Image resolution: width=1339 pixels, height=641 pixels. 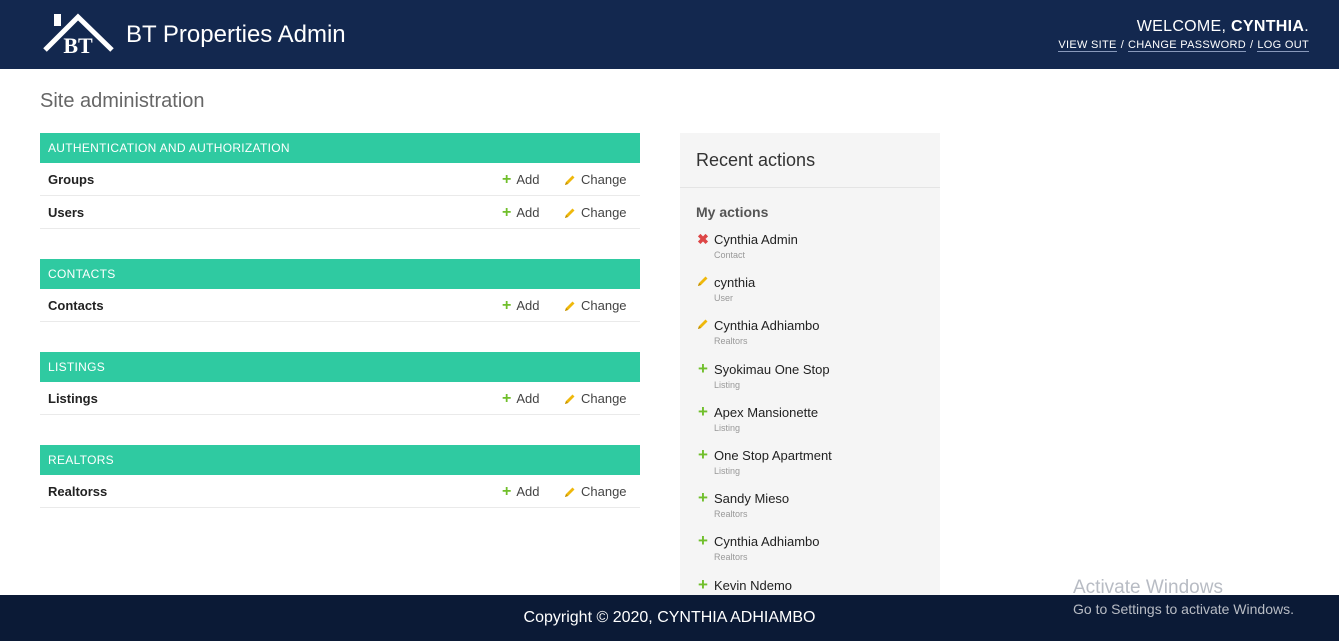 What do you see at coordinates (1283, 45) in the screenshot?
I see `log-out-link: LOG OUT` at bounding box center [1283, 45].